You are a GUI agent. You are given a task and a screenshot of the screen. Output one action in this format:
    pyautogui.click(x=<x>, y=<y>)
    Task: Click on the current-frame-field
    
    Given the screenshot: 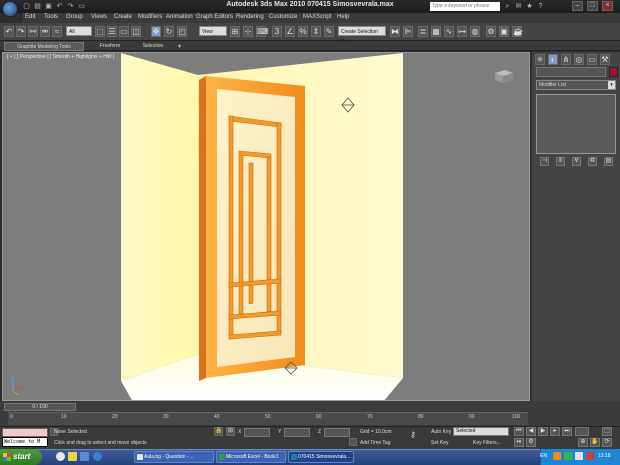 What is the action you would take?
    pyautogui.click(x=582, y=431)
    